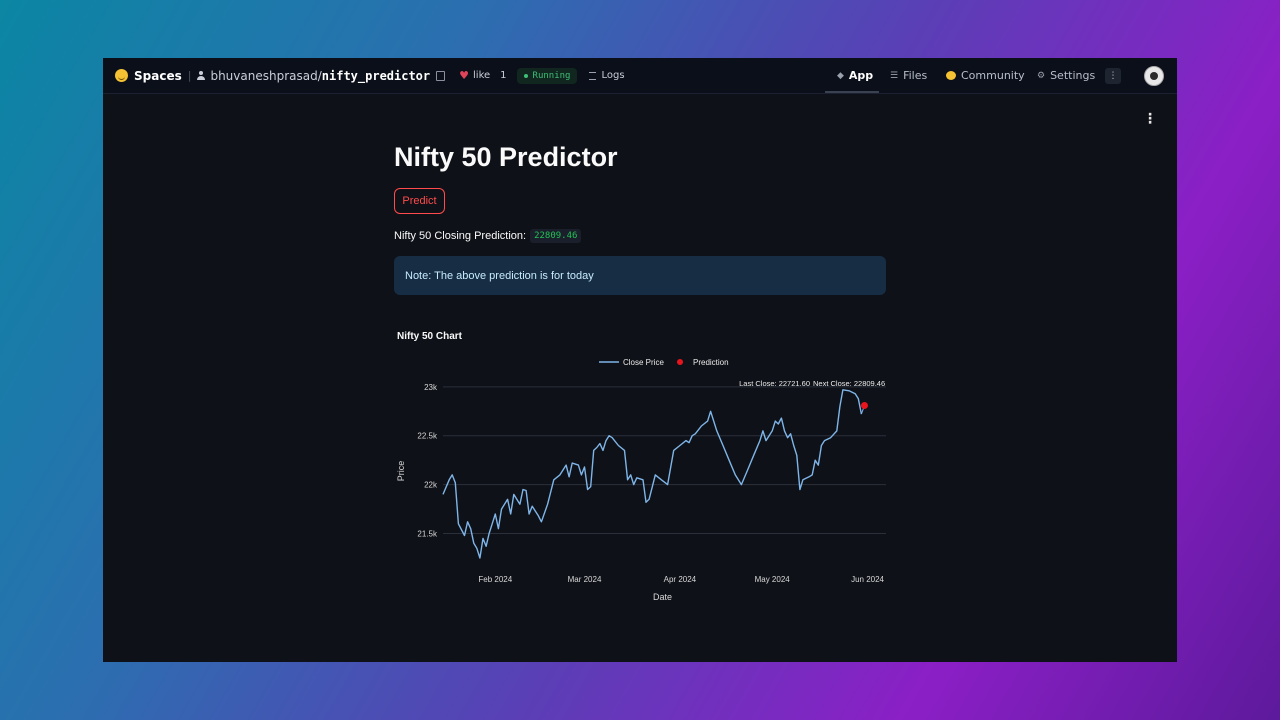 The height and width of the screenshot is (720, 1280). I want to click on x-tick-label: Mar 2024, so click(585, 579).